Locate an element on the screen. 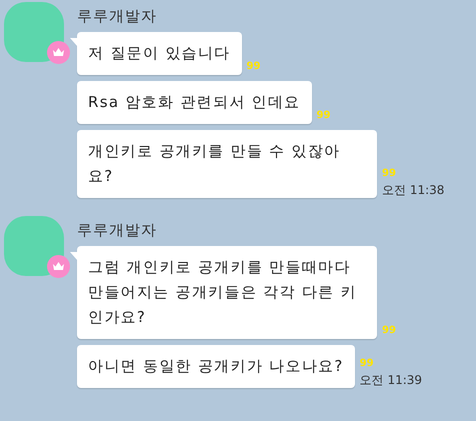 The height and width of the screenshot is (421, 476). message-bubble: 그럼 개인키로 공개키를 만들때마다 만들어지는 공개키들은 각각 다른 키인가요? is located at coordinates (227, 292).